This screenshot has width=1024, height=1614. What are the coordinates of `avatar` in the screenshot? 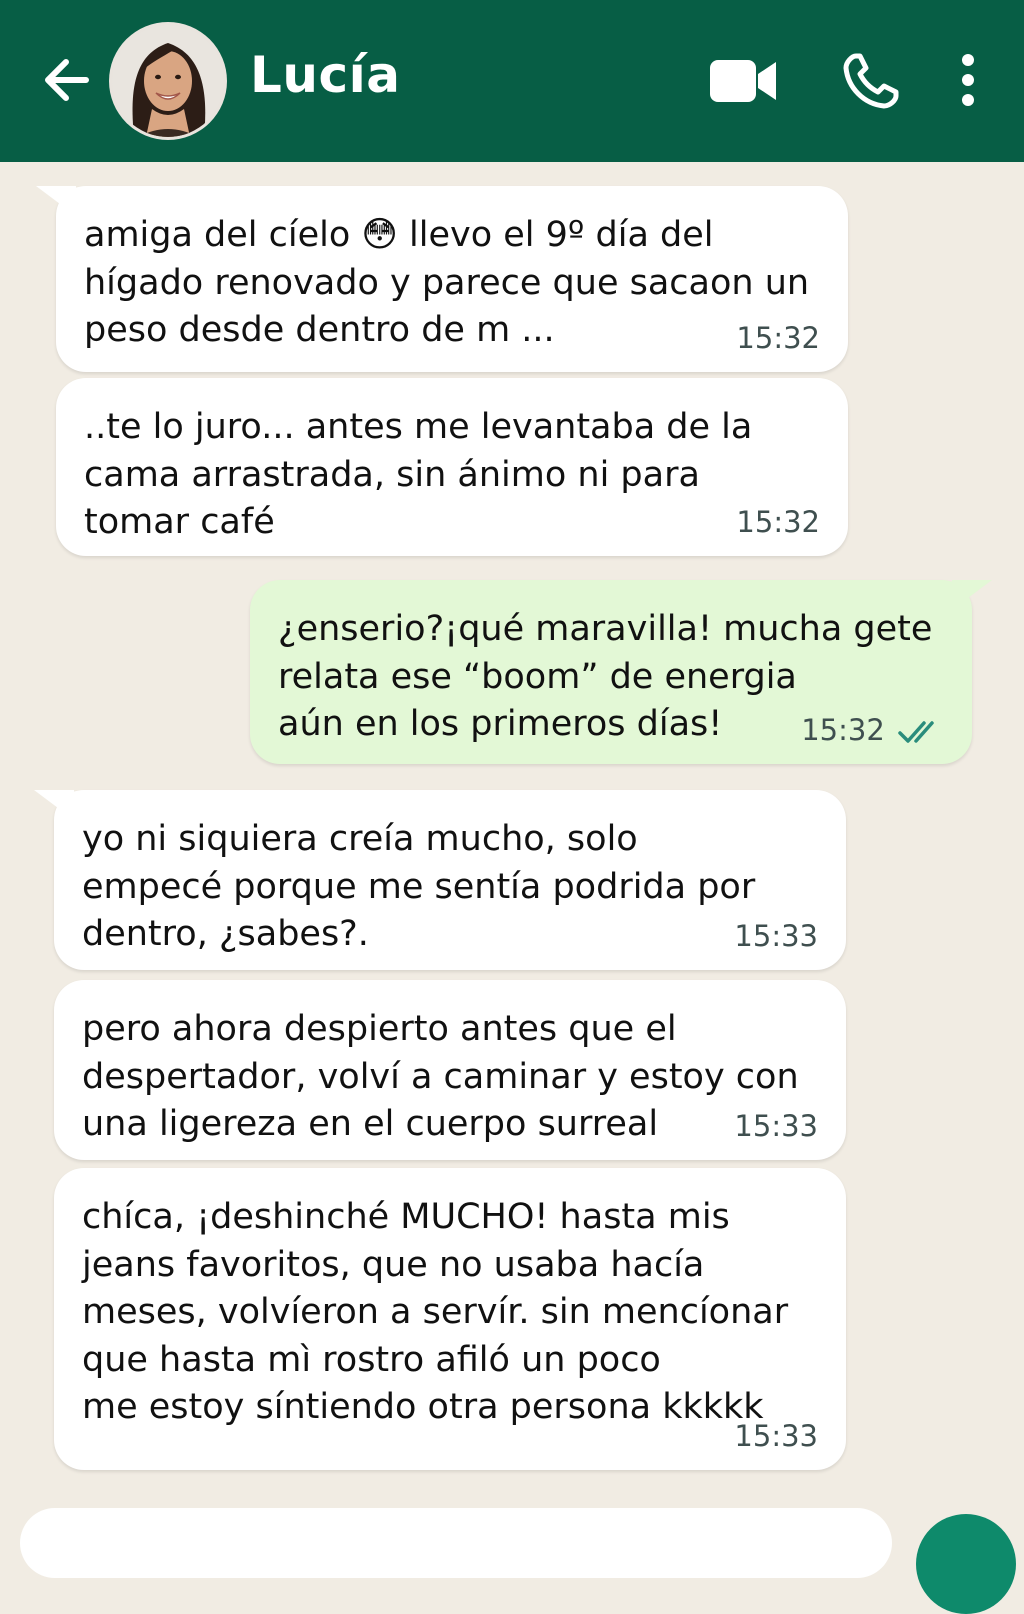 It's located at (168, 81).